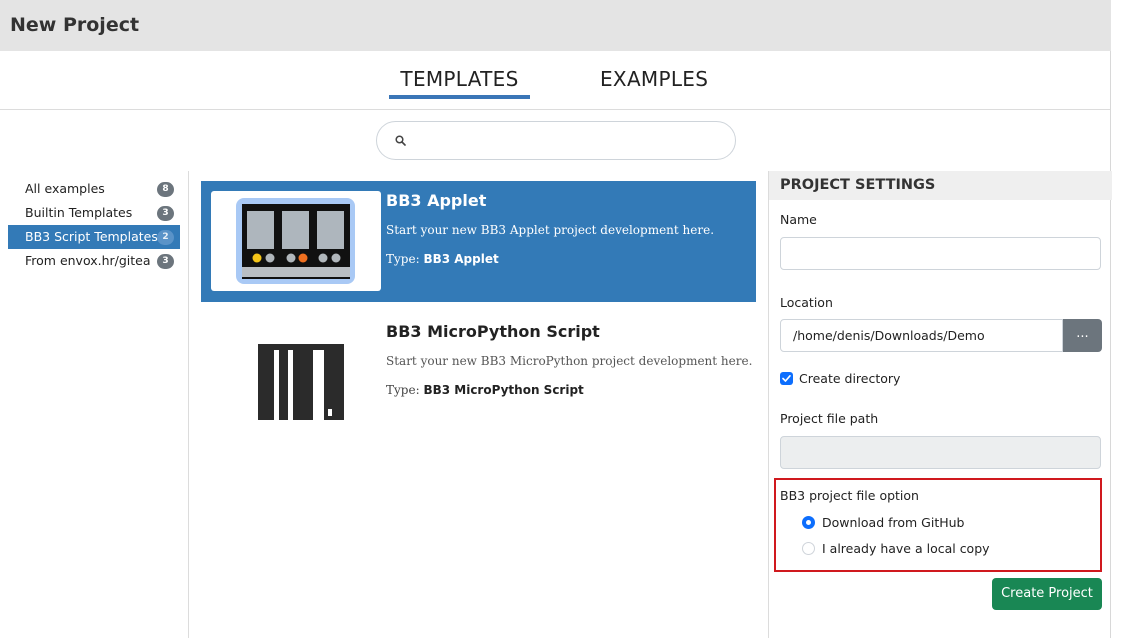 This screenshot has height=638, width=1122. What do you see at coordinates (850, 378) in the screenshot?
I see `create-directory-label: Create directory` at bounding box center [850, 378].